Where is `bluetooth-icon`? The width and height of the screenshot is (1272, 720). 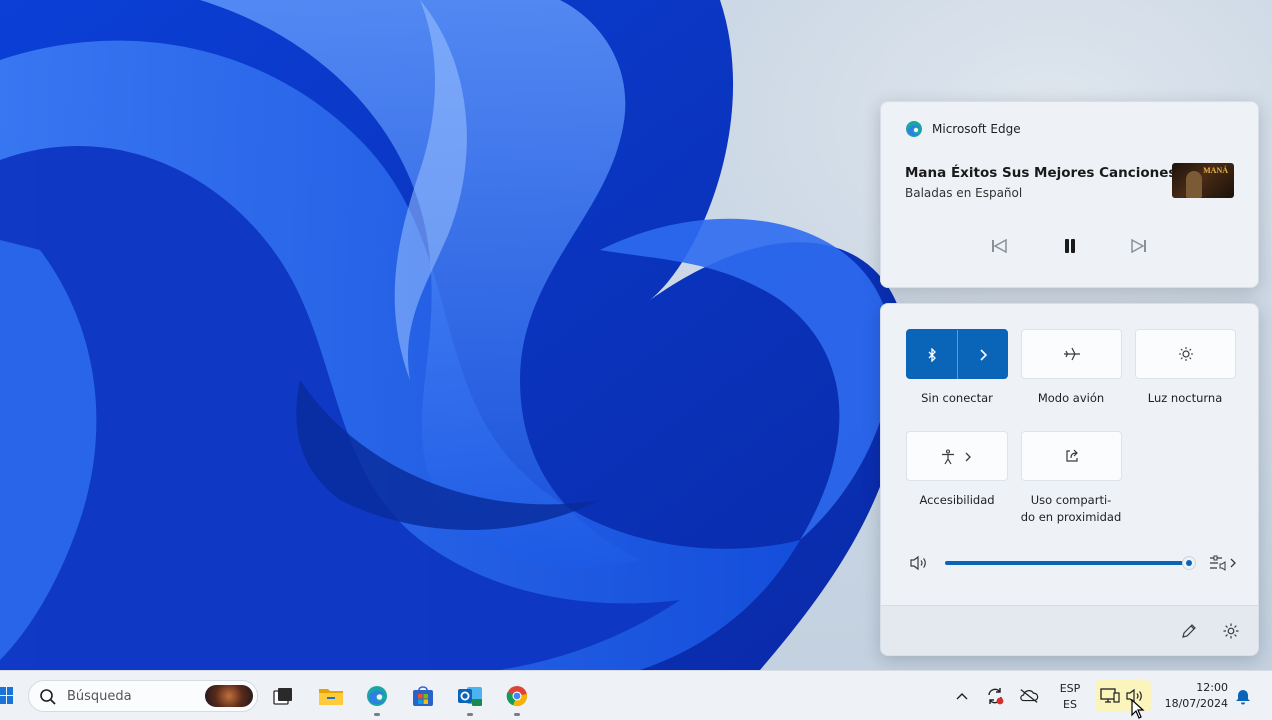
bluetooth-icon is located at coordinates (932, 355).